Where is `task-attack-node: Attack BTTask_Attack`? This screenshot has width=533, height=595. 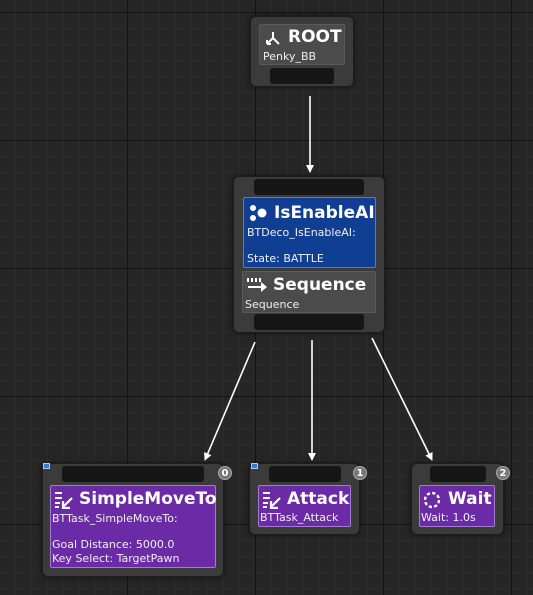 task-attack-node: Attack BTTask_Attack is located at coordinates (304, 499).